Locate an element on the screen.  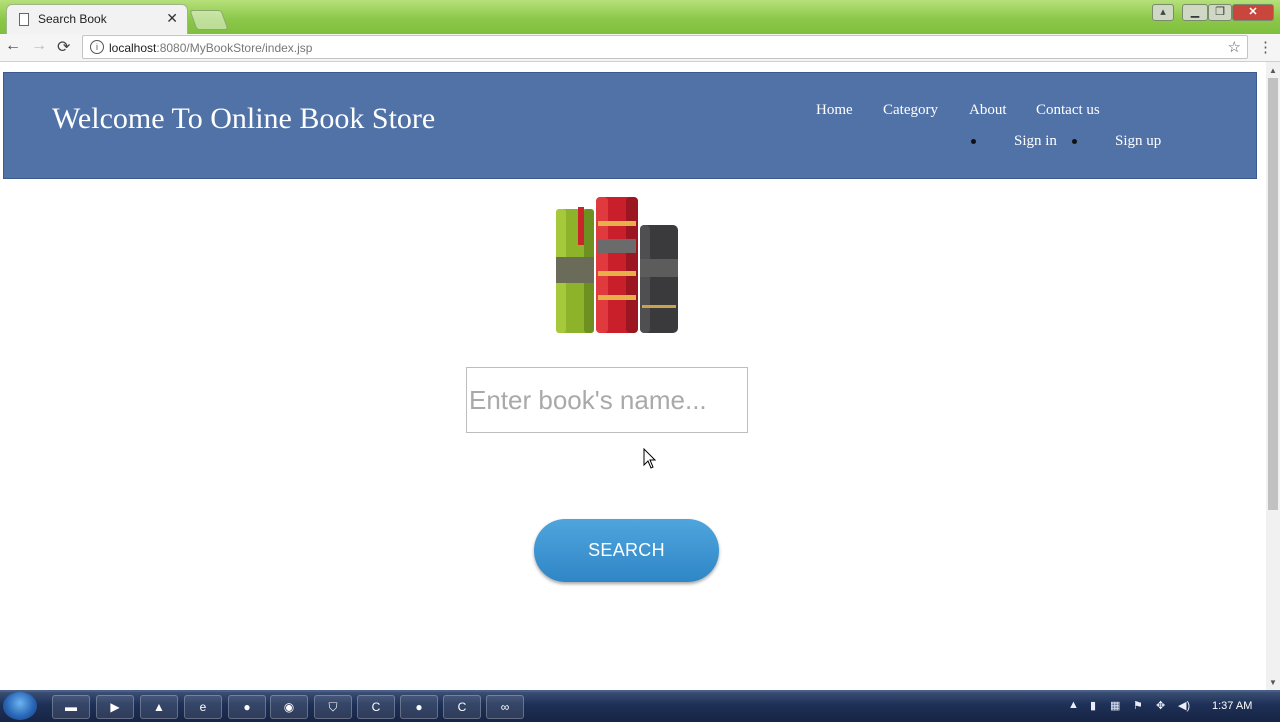
dropbox-icon: ✥ is located at coordinates (1160, 705).